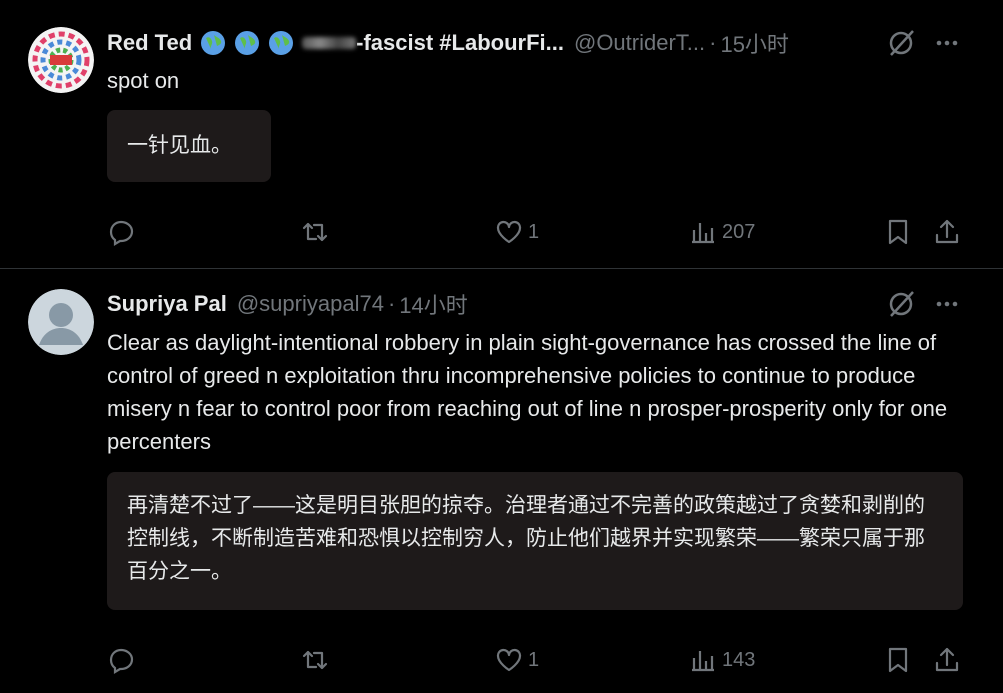  I want to click on tweet-text: spot on, so click(143, 80).